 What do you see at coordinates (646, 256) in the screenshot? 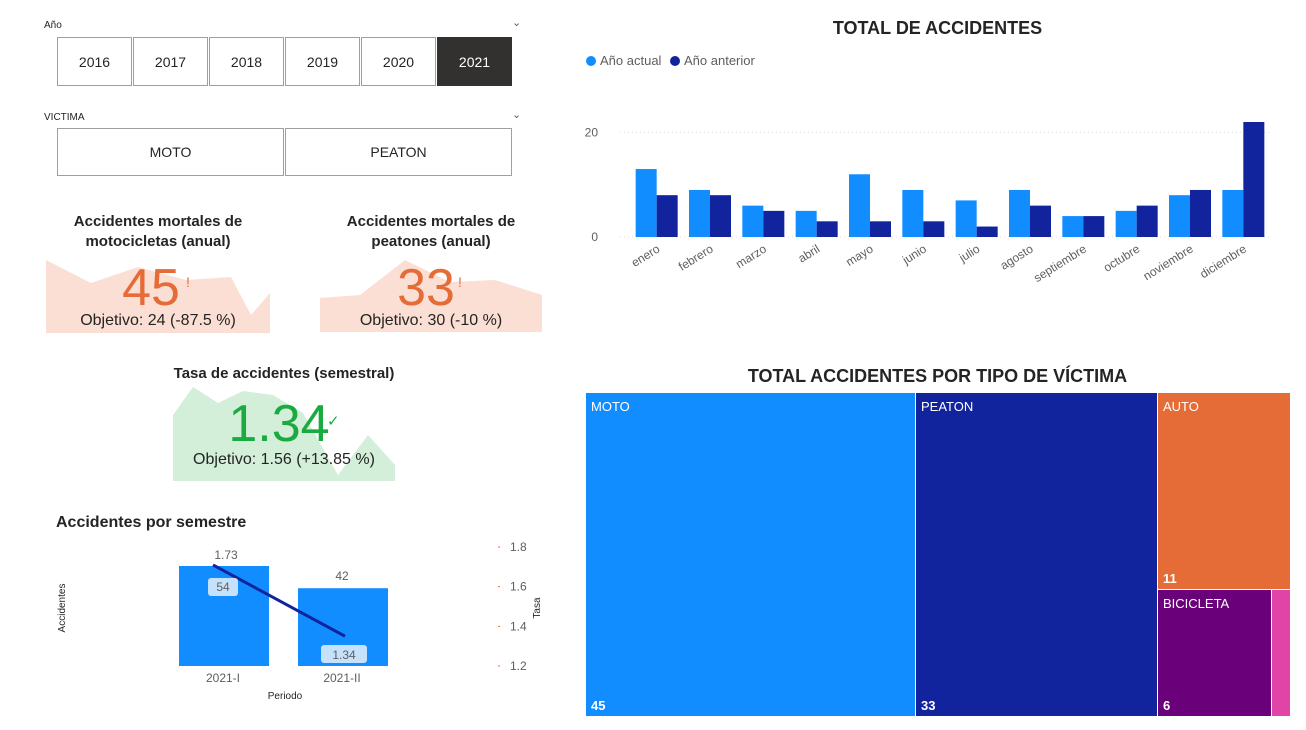
I see `x-tick-label: enero` at bounding box center [646, 256].